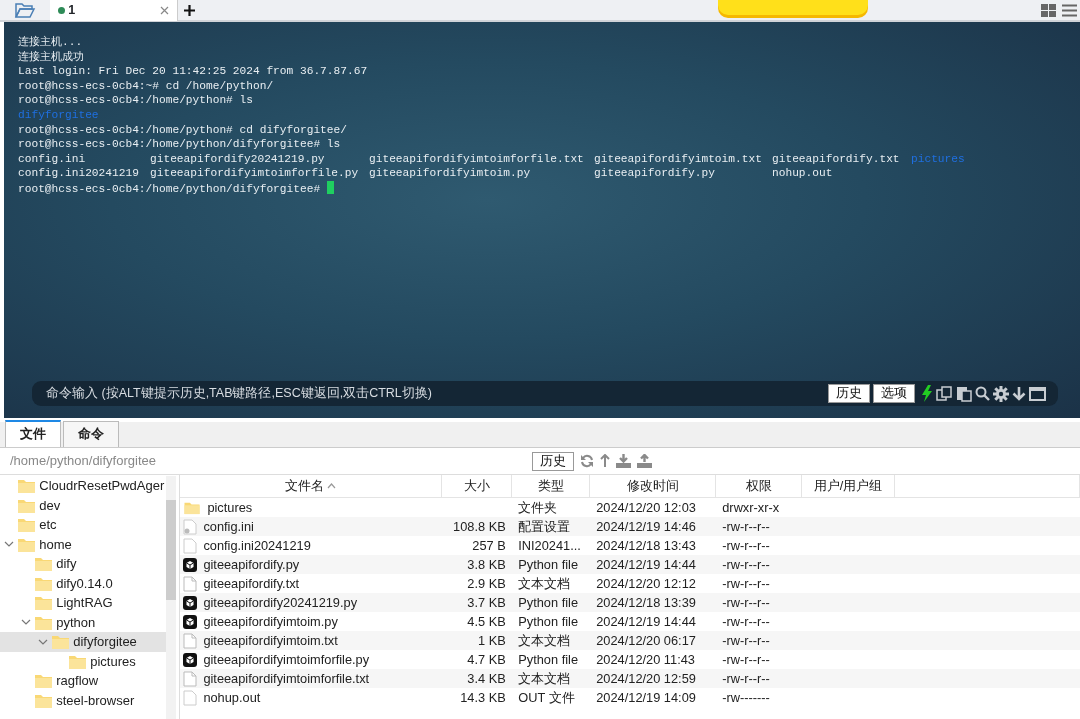 The image size is (1080, 719). What do you see at coordinates (83, 525) in the screenshot?
I see `tree-item: etc` at bounding box center [83, 525].